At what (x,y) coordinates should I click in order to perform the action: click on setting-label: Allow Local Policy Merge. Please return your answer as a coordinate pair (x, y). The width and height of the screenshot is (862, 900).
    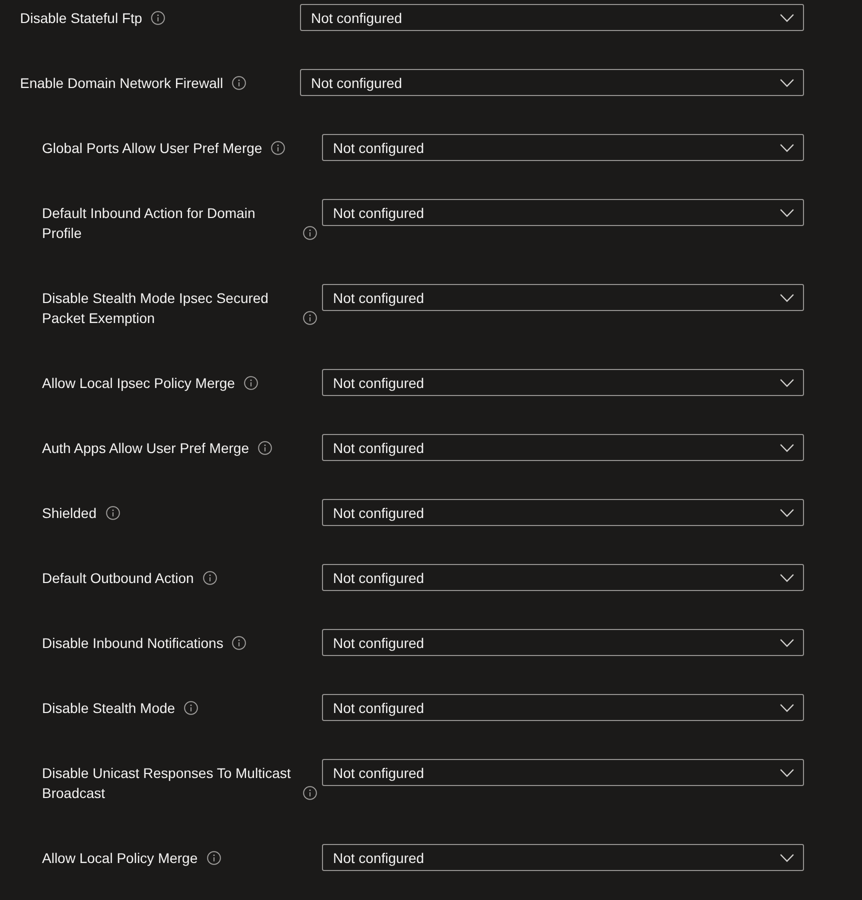
    Looking at the image, I should click on (120, 858).